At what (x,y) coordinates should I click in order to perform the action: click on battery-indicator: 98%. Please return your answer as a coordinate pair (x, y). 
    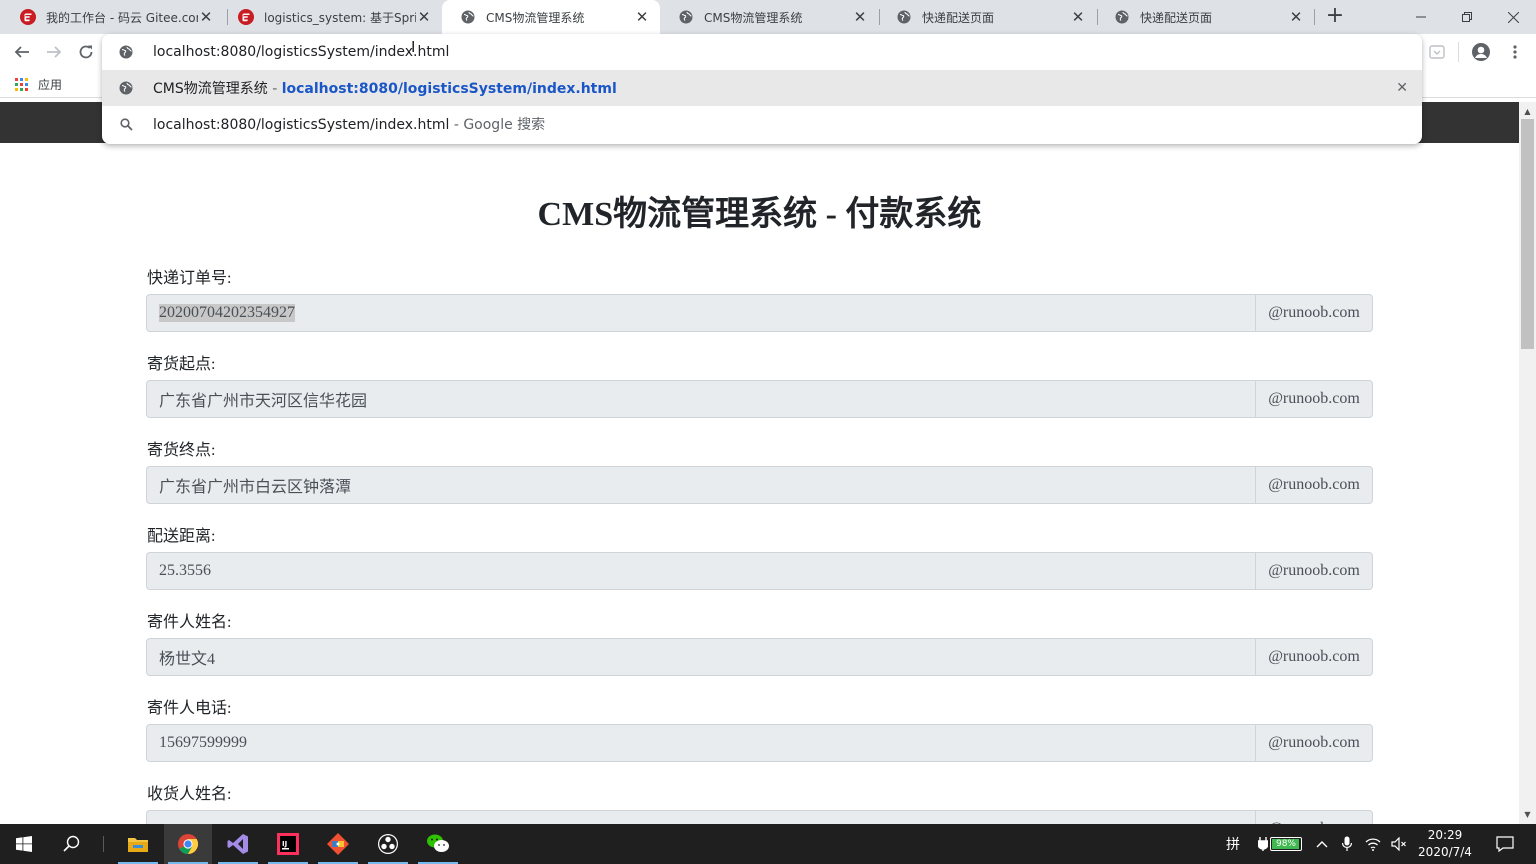
    Looking at the image, I should click on (1280, 844).